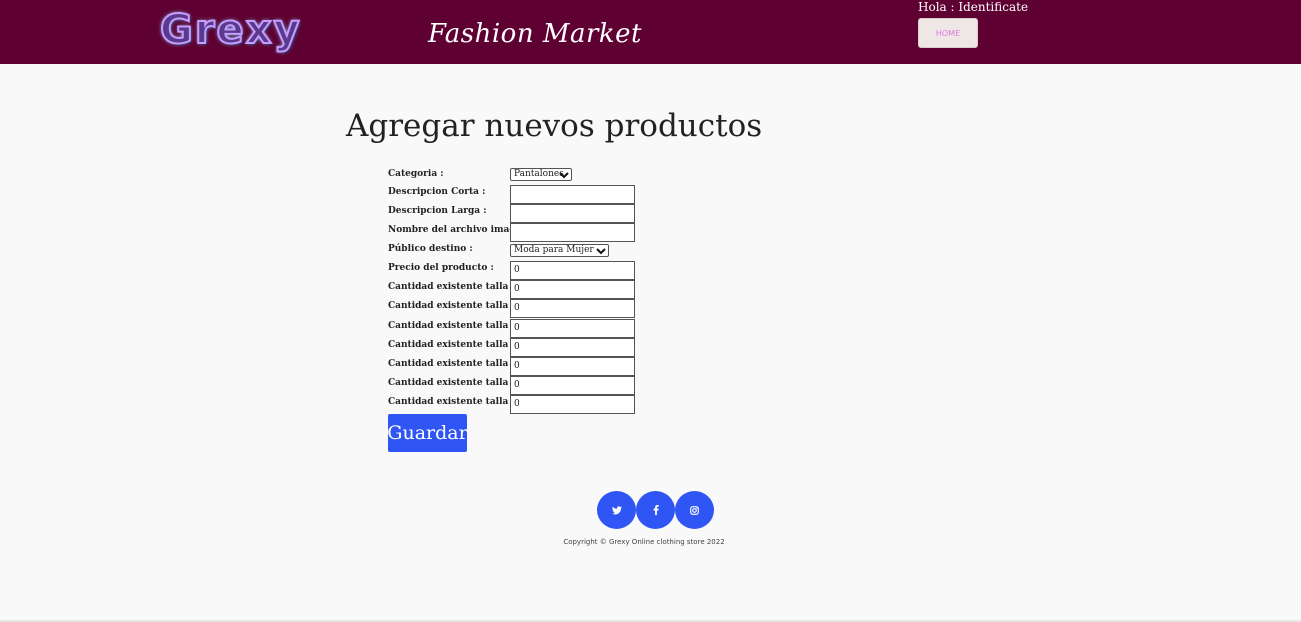 The image size is (1301, 622). I want to click on talla-s-input: 0, so click(572, 308).